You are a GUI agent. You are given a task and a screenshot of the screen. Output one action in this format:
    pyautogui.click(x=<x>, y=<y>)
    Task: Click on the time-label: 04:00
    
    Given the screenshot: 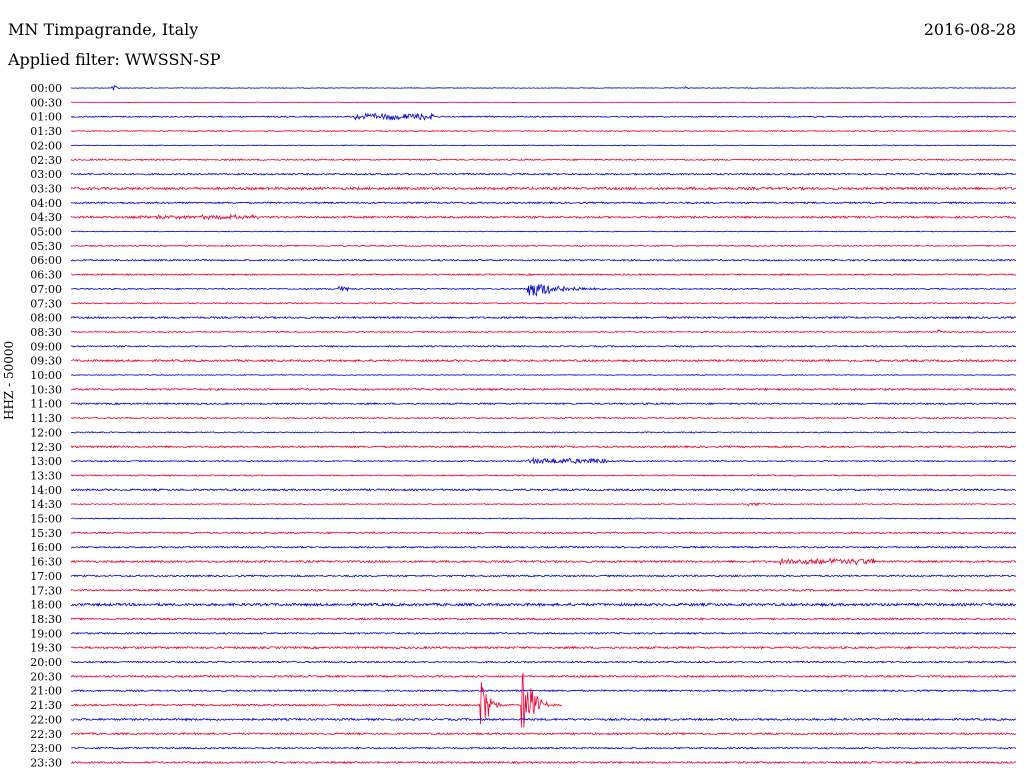 What is the action you would take?
    pyautogui.click(x=46, y=203)
    